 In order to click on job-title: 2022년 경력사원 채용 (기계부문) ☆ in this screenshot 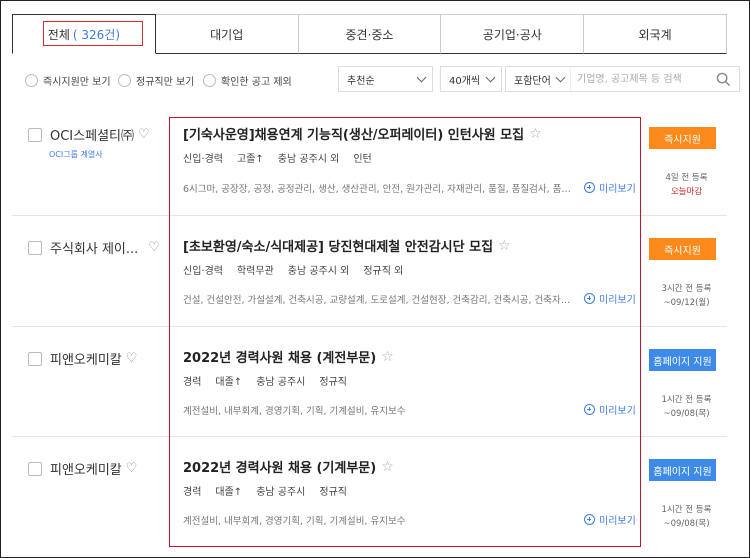, I will do `click(288, 467)`.